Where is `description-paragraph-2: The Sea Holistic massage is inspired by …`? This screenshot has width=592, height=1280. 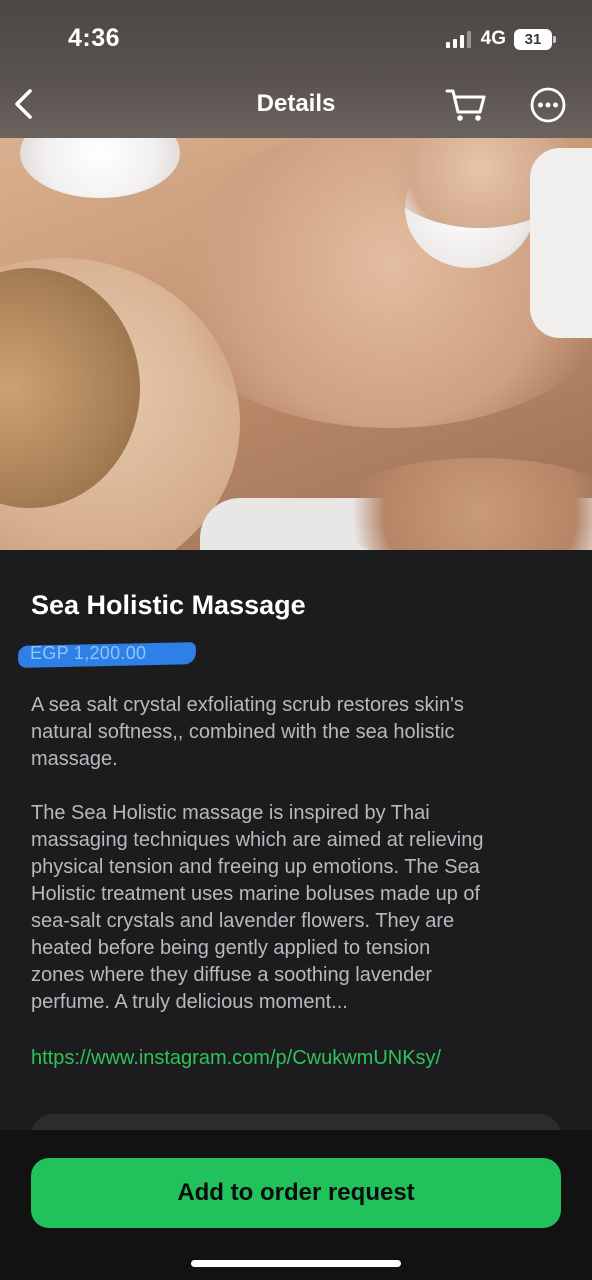 description-paragraph-2: The Sea Holistic massage is inspired by … is located at coordinates (257, 907).